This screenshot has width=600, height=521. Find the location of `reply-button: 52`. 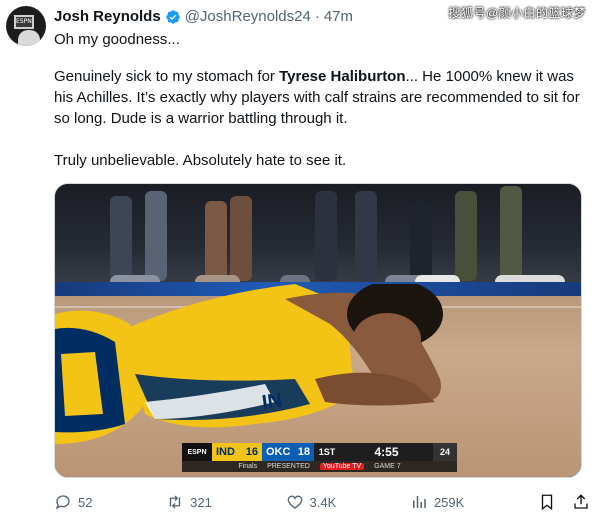

reply-button: 52 is located at coordinates (73, 502).